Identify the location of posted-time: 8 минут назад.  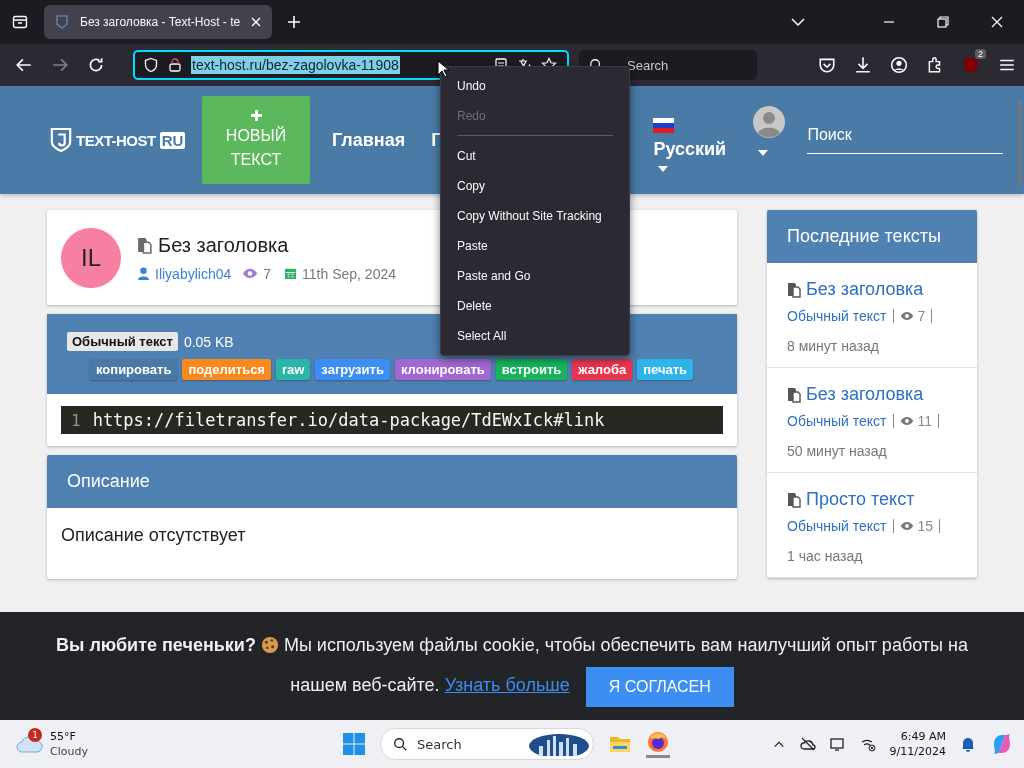
(833, 346).